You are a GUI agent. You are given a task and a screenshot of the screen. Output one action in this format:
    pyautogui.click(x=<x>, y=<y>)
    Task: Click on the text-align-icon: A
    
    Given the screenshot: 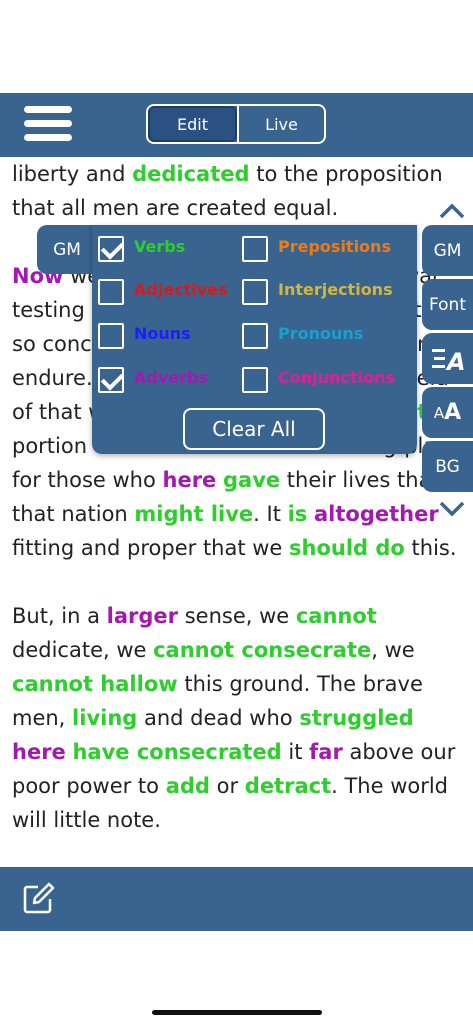 What is the action you would take?
    pyautogui.click(x=447, y=358)
    